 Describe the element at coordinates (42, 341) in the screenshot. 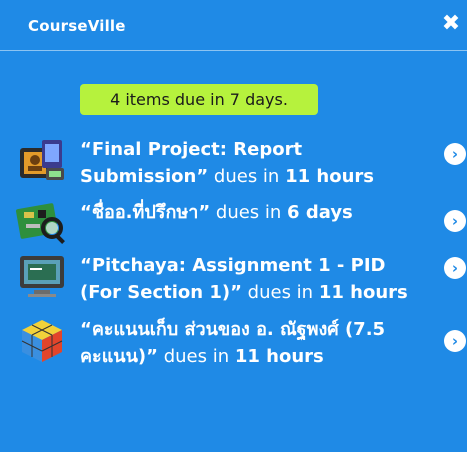

I see `cube-icon` at that location.